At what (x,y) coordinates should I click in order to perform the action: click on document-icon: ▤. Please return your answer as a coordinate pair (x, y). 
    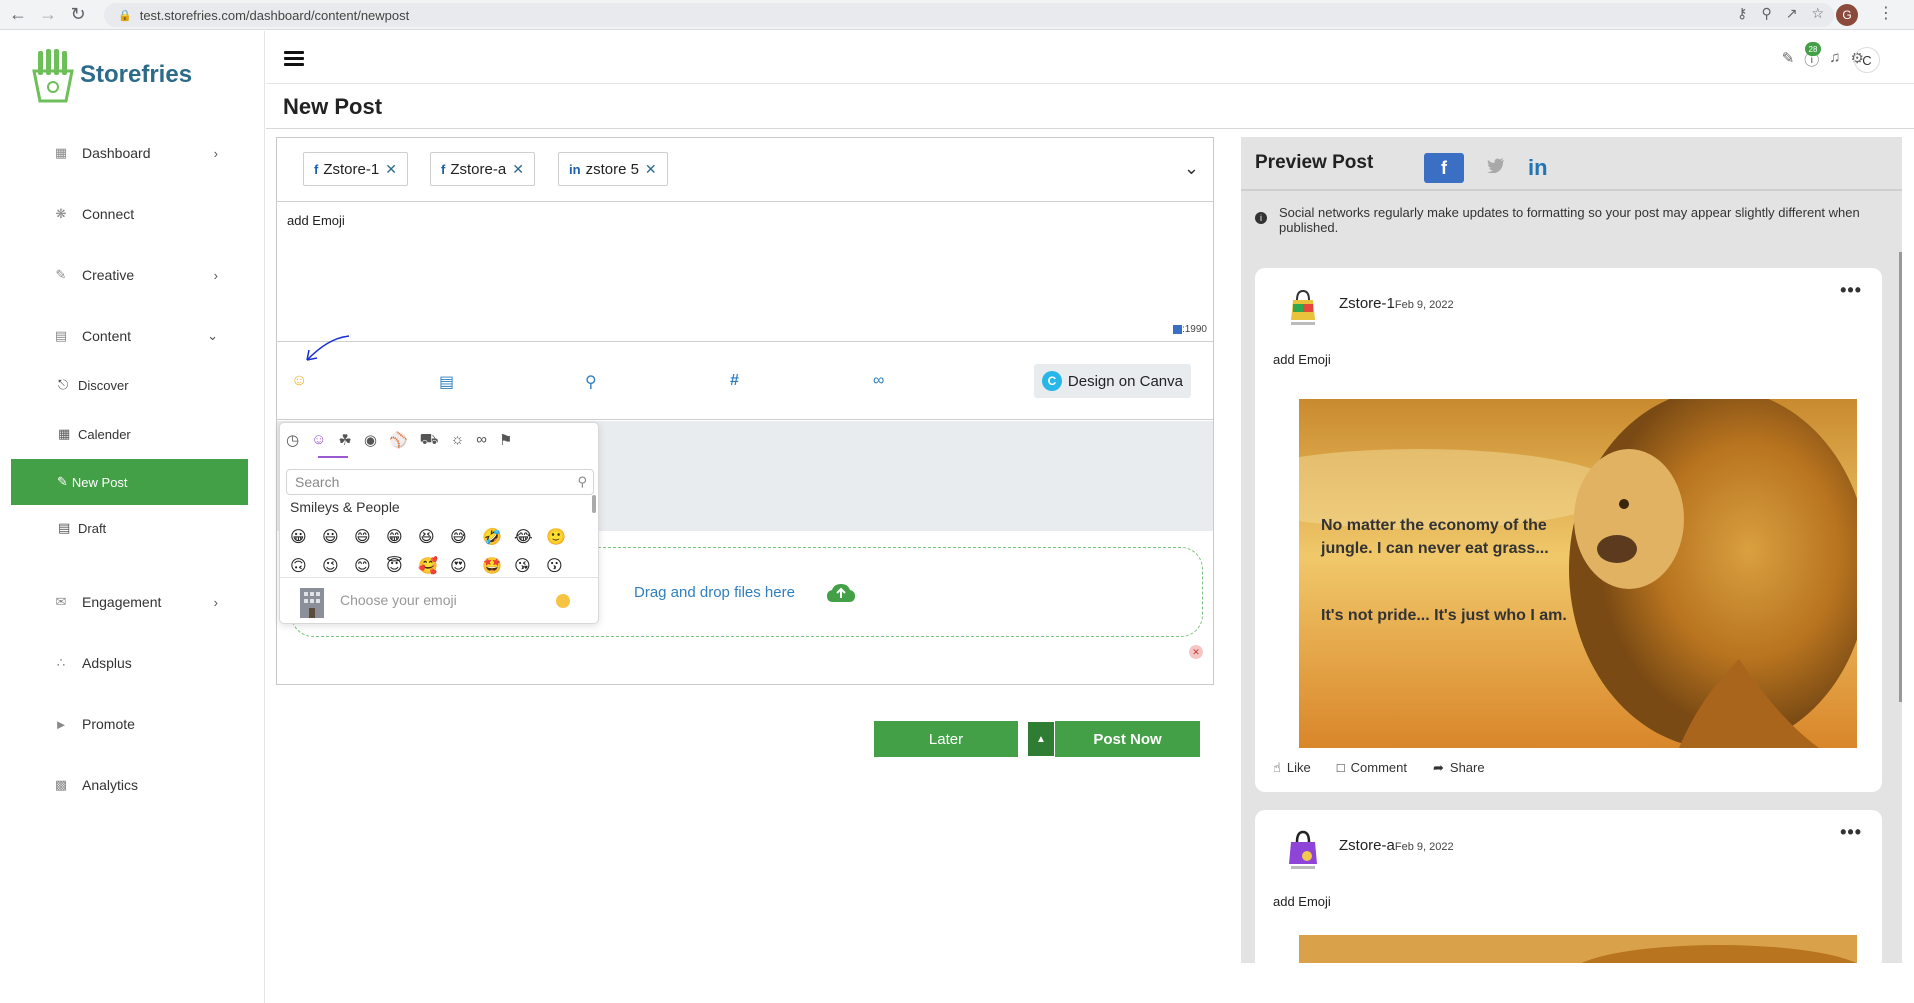
    Looking at the image, I should click on (61, 335).